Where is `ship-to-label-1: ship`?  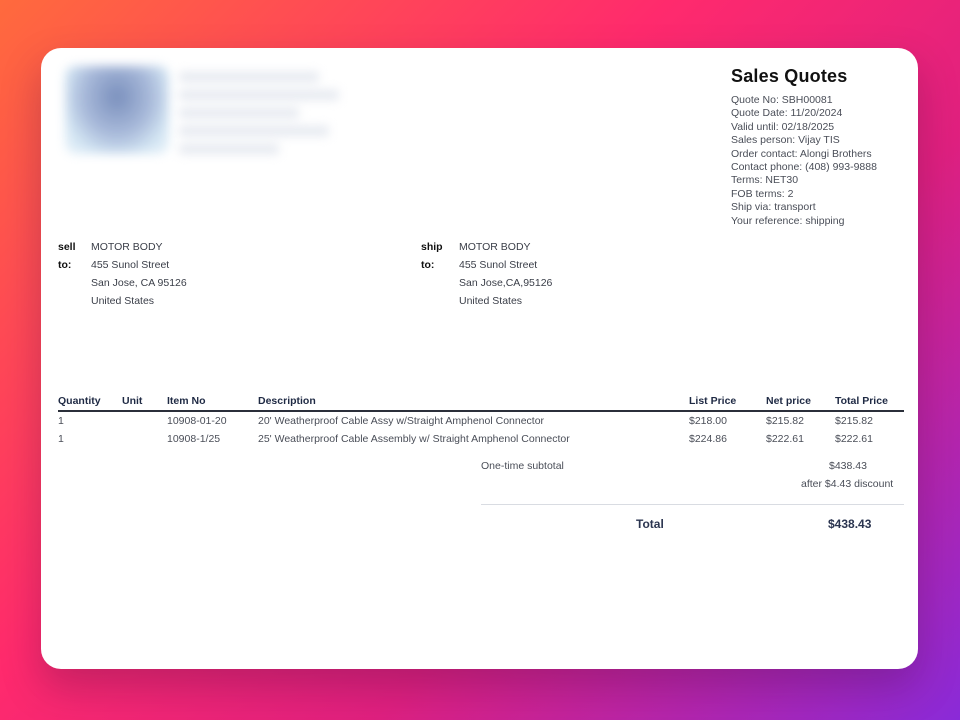 ship-to-label-1: ship is located at coordinates (432, 247).